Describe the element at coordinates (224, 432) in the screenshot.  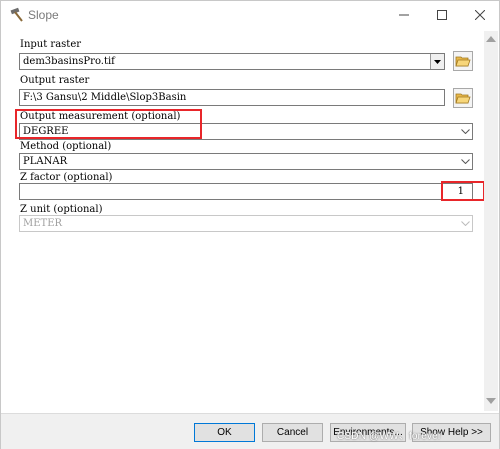
I see `ok-button: OK` at that location.